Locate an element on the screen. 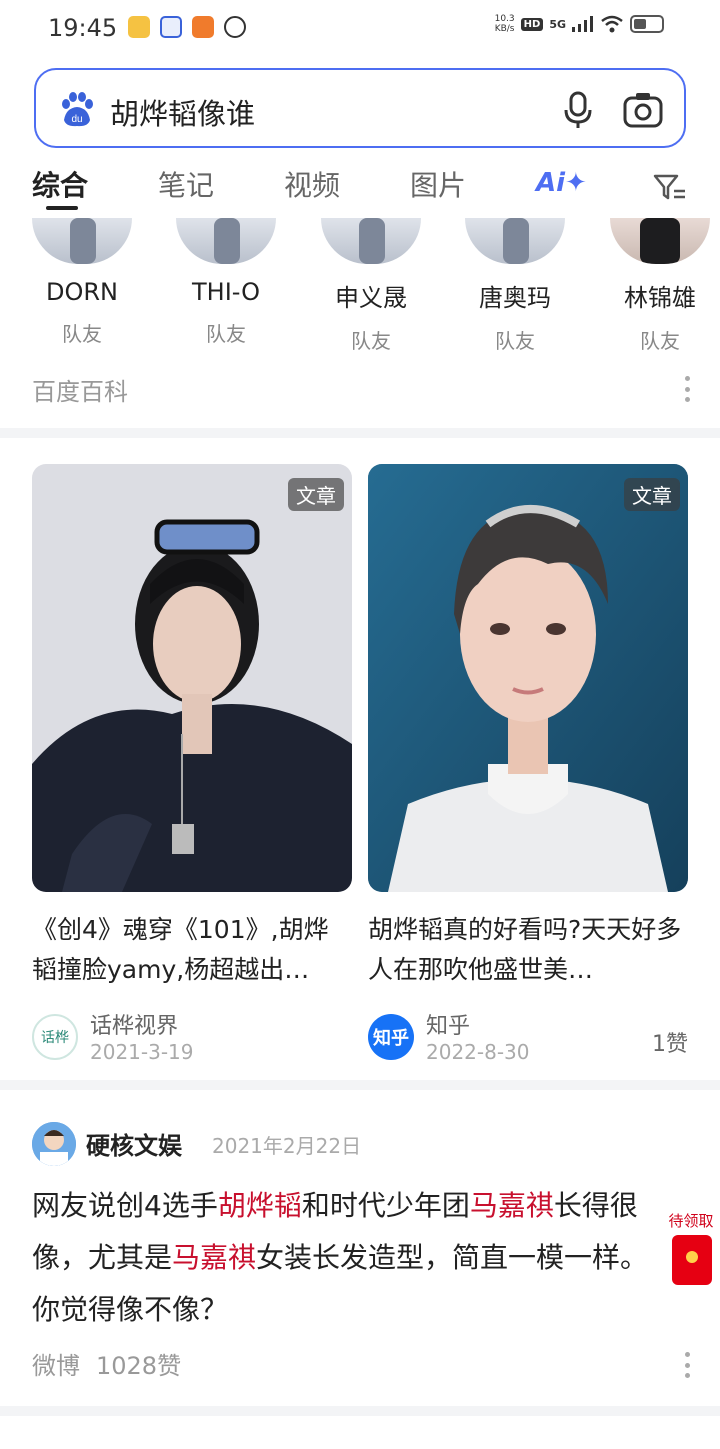 Image resolution: width=720 pixels, height=1449 pixels. like-count: 1赞 is located at coordinates (670, 1042).